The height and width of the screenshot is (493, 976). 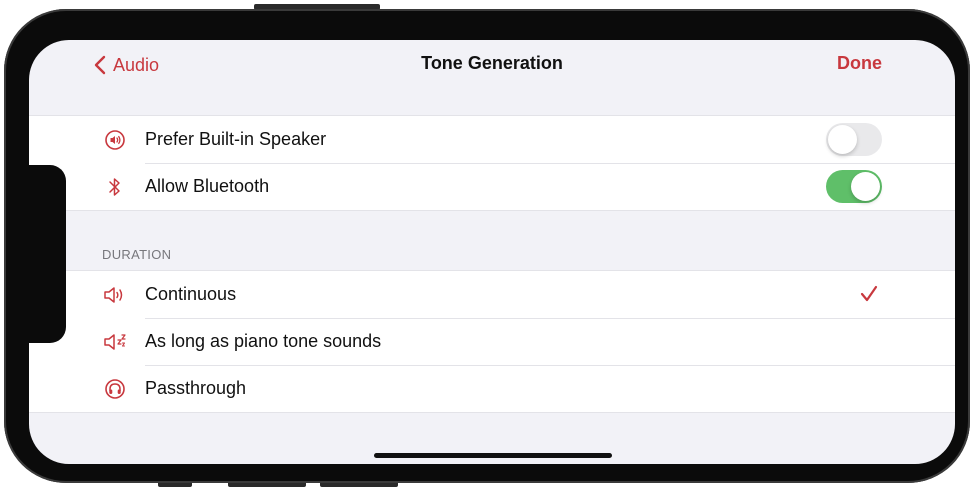 I want to click on navigation-bar: Audio Tone Generation Done, so click(x=492, y=65).